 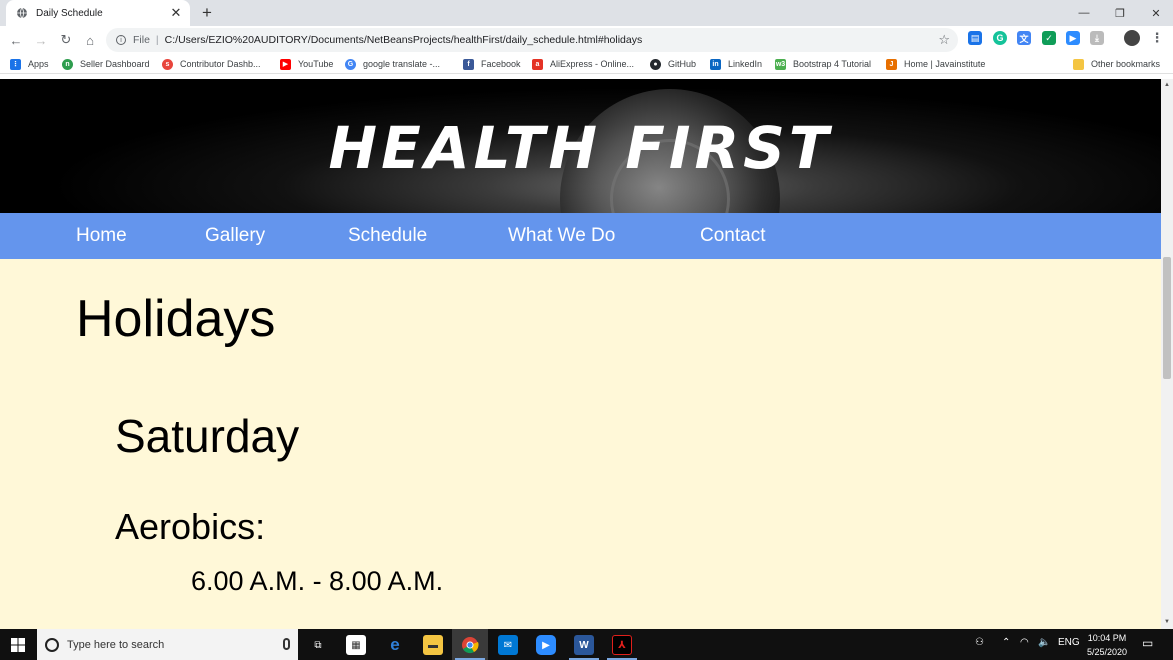 What do you see at coordinates (207, 436) in the screenshot?
I see `day-heading: Saturday` at bounding box center [207, 436].